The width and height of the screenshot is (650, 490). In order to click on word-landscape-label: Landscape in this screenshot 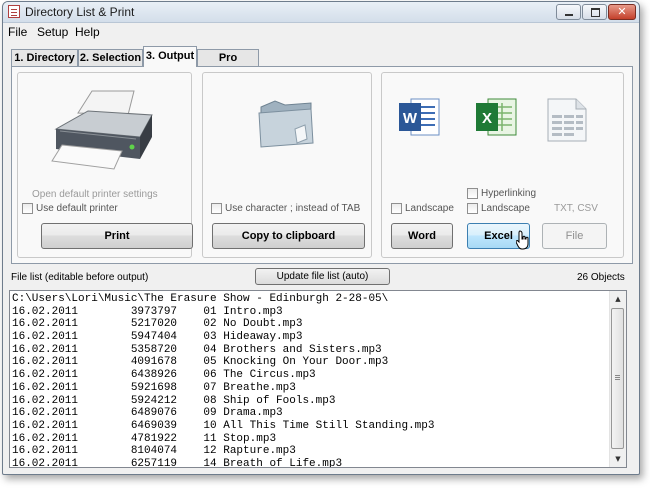, I will do `click(429, 208)`.